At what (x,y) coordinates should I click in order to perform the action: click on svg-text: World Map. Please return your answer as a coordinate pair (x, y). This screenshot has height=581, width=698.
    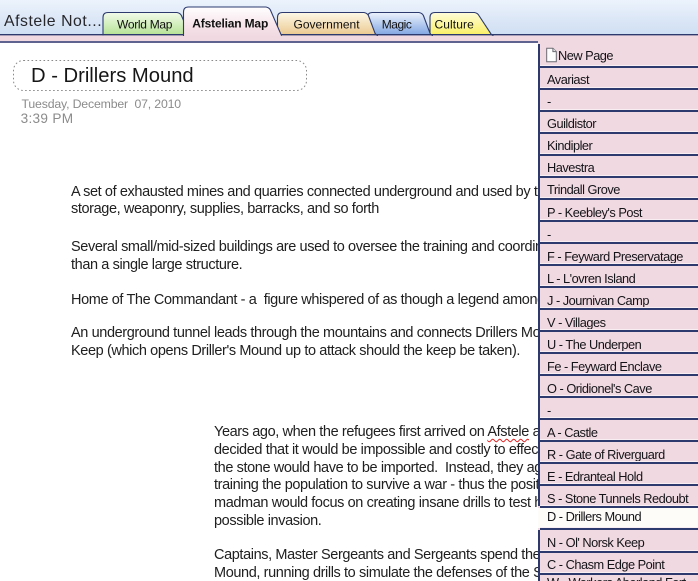
    Looking at the image, I should click on (145, 25).